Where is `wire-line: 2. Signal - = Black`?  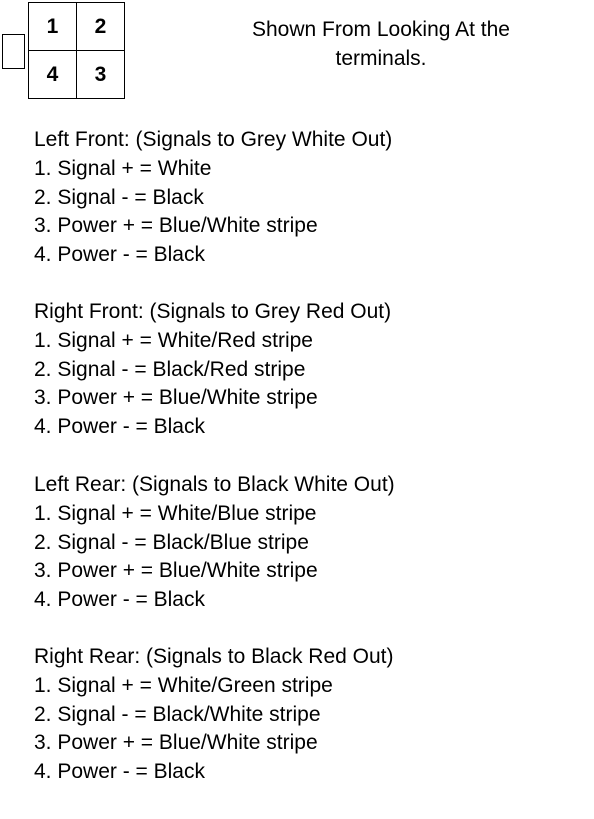 wire-line: 2. Signal - = Black is located at coordinates (119, 197).